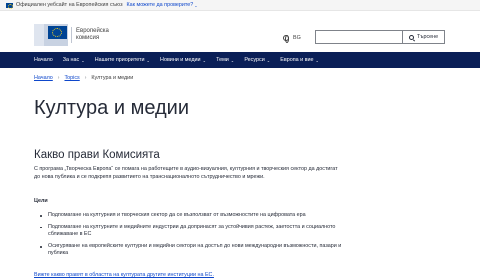 The height and width of the screenshot is (280, 480). Describe the element at coordinates (297, 38) in the screenshot. I see `language-code: BG` at that location.